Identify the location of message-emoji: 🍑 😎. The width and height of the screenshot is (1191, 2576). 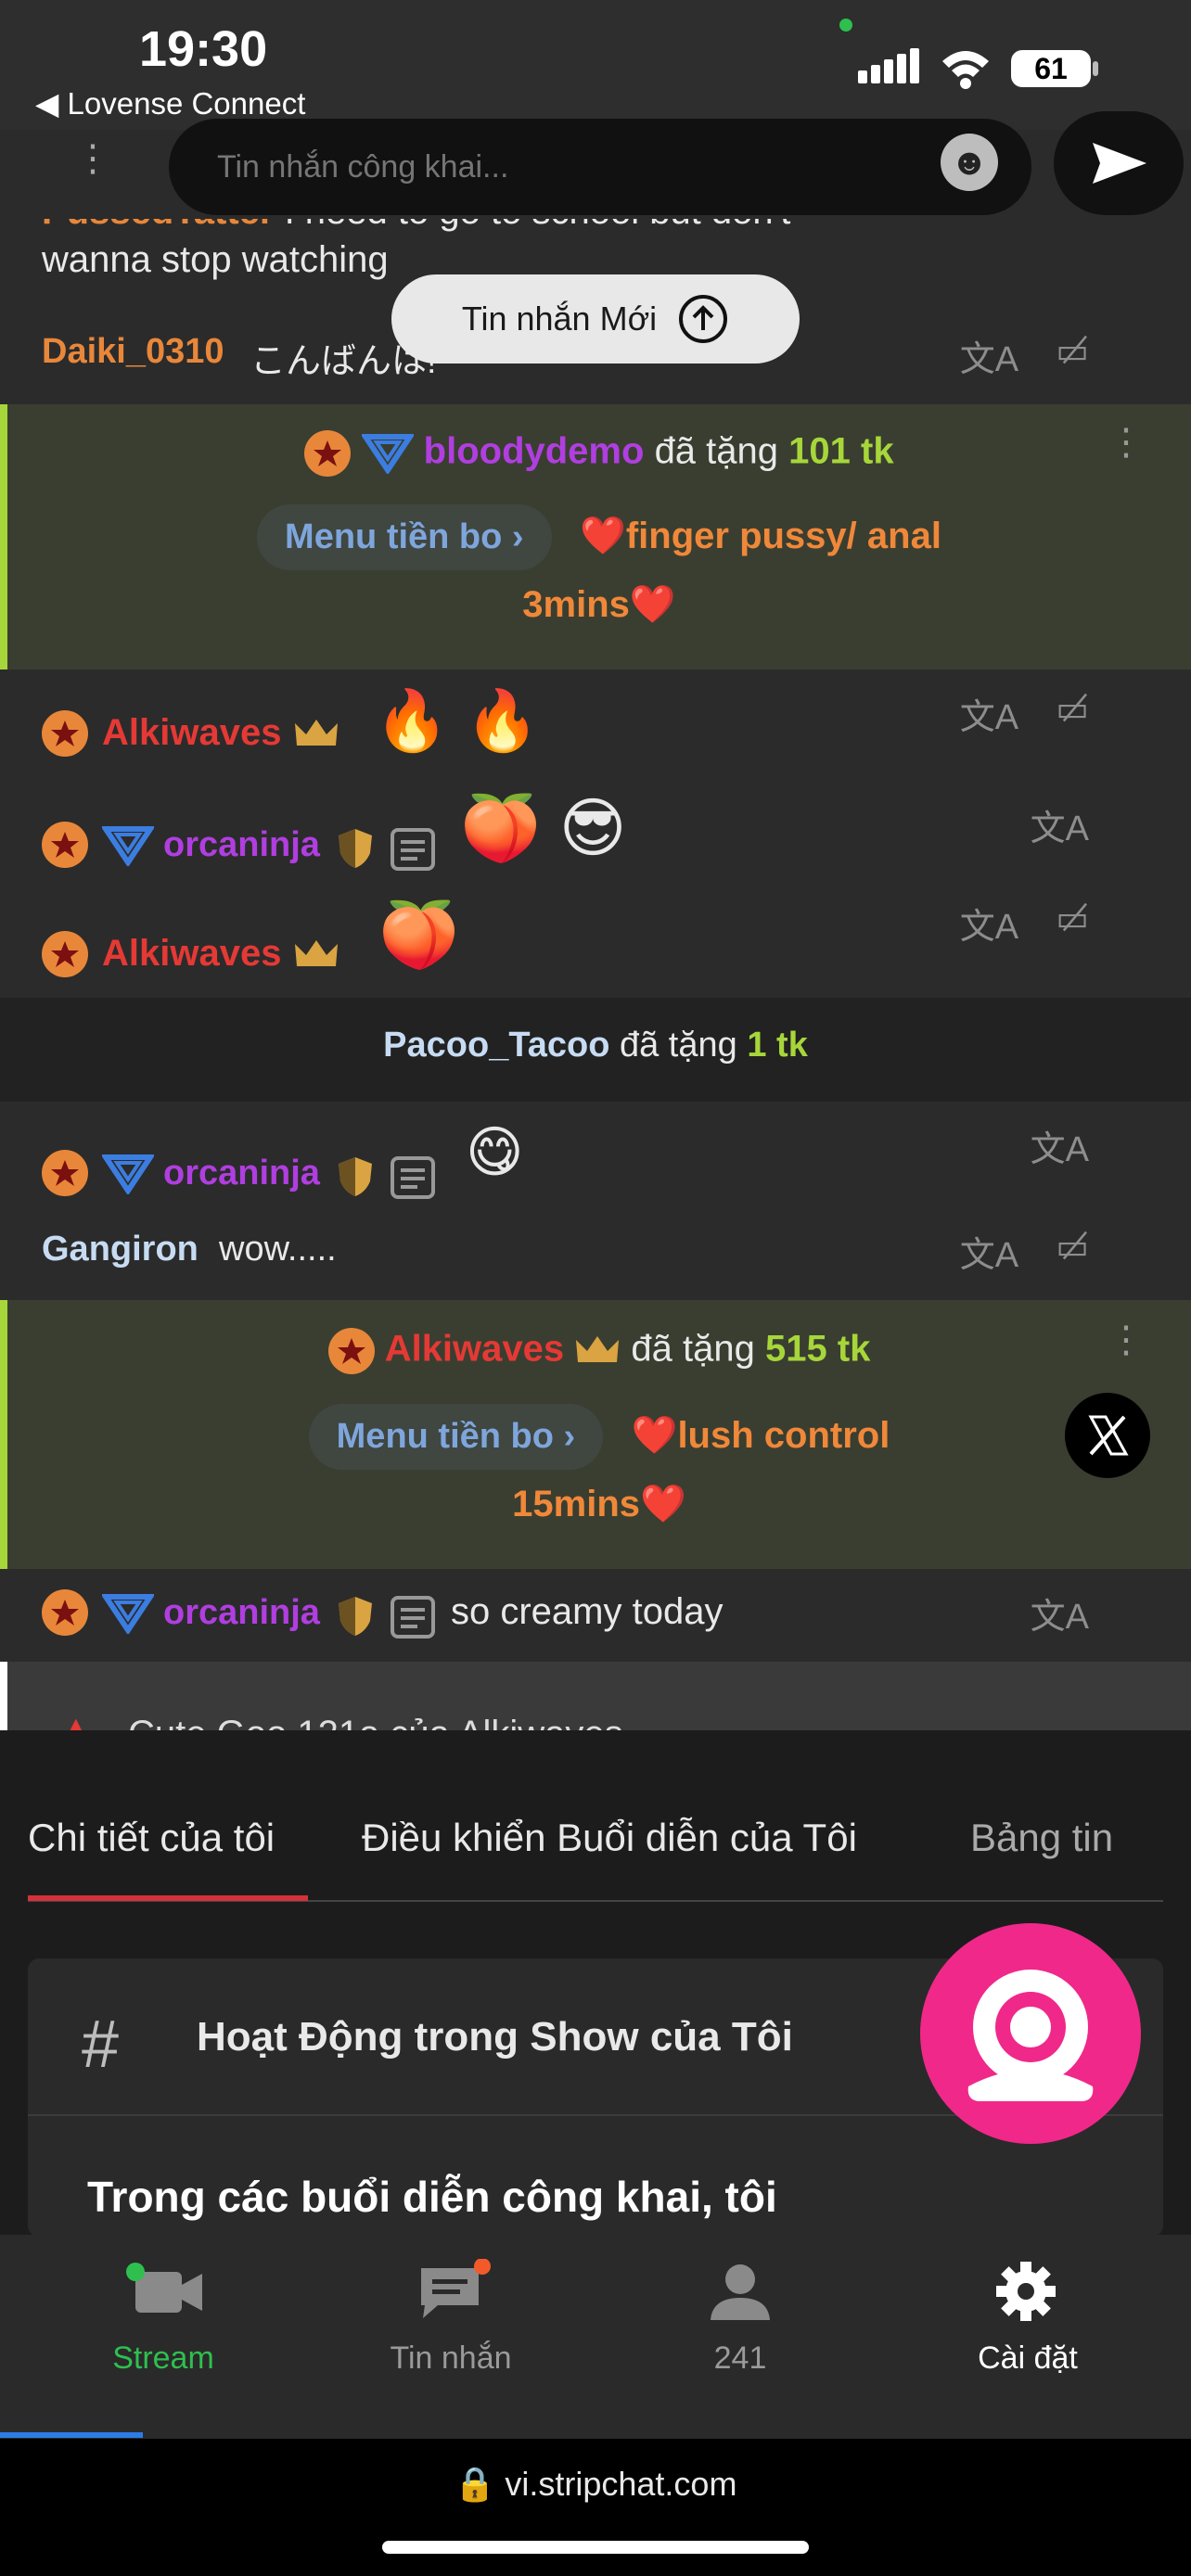
(543, 828).